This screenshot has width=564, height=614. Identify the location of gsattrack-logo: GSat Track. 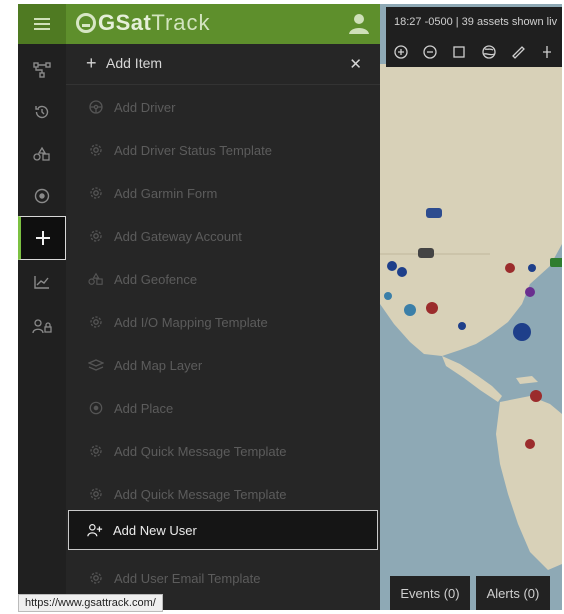
(143, 23).